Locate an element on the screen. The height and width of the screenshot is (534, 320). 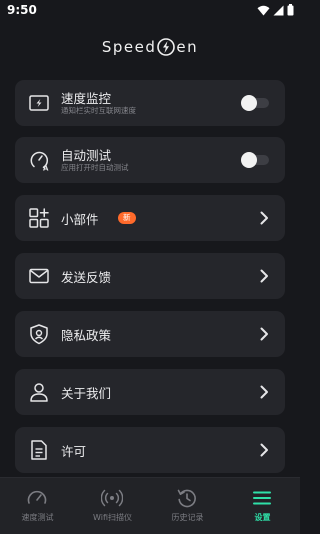
shield-icon is located at coordinates (39, 334).